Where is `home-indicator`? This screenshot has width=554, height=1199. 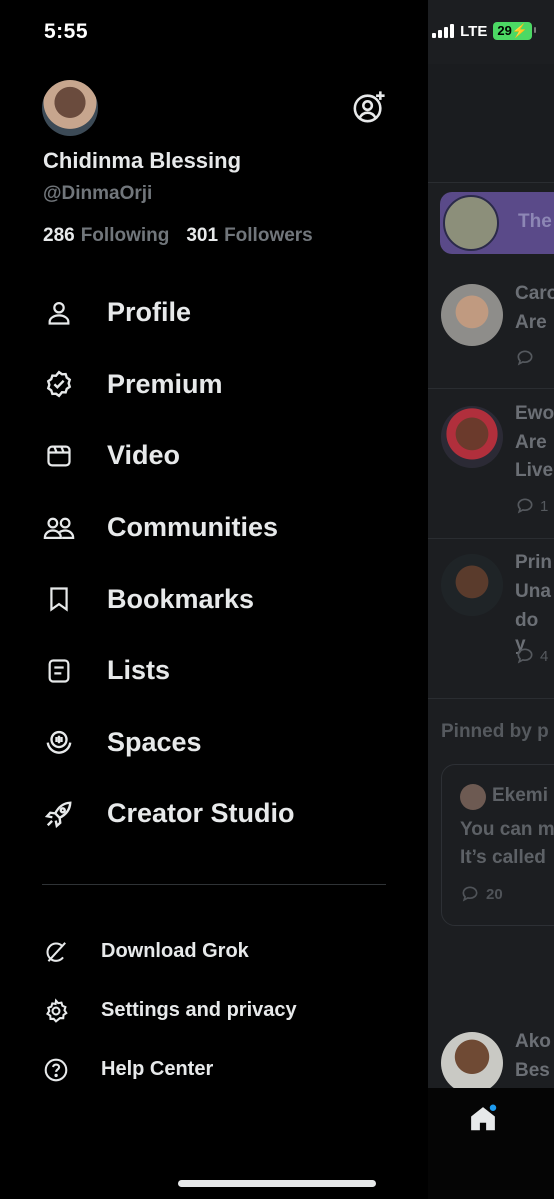
home-indicator is located at coordinates (277, 1183).